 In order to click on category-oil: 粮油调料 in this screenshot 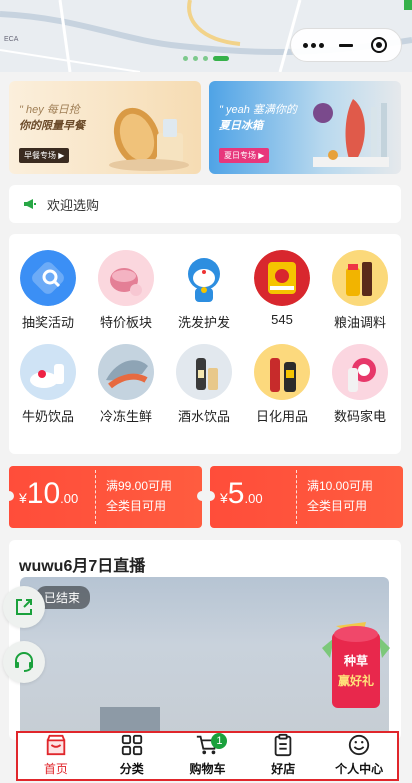, I will do `click(360, 290)`.